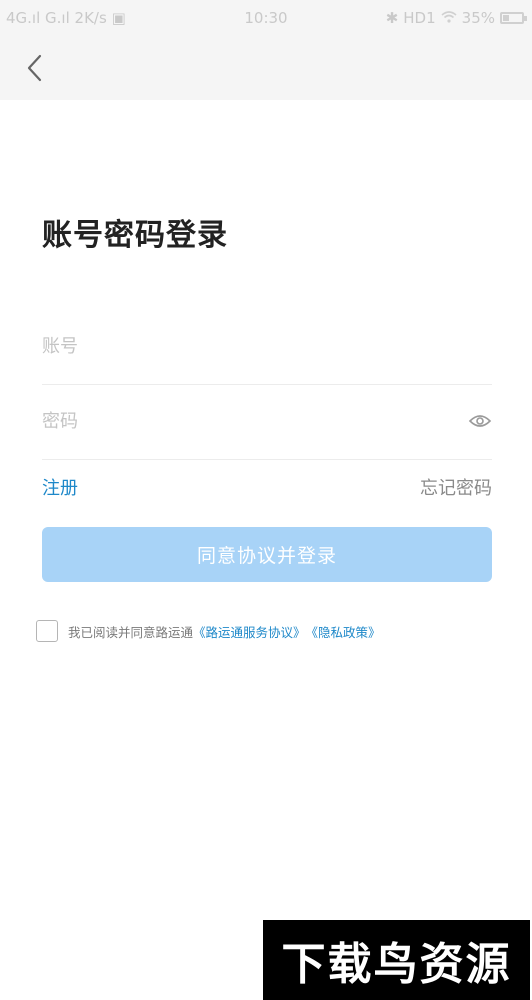  I want to click on password-visibility-toggle, so click(480, 421).